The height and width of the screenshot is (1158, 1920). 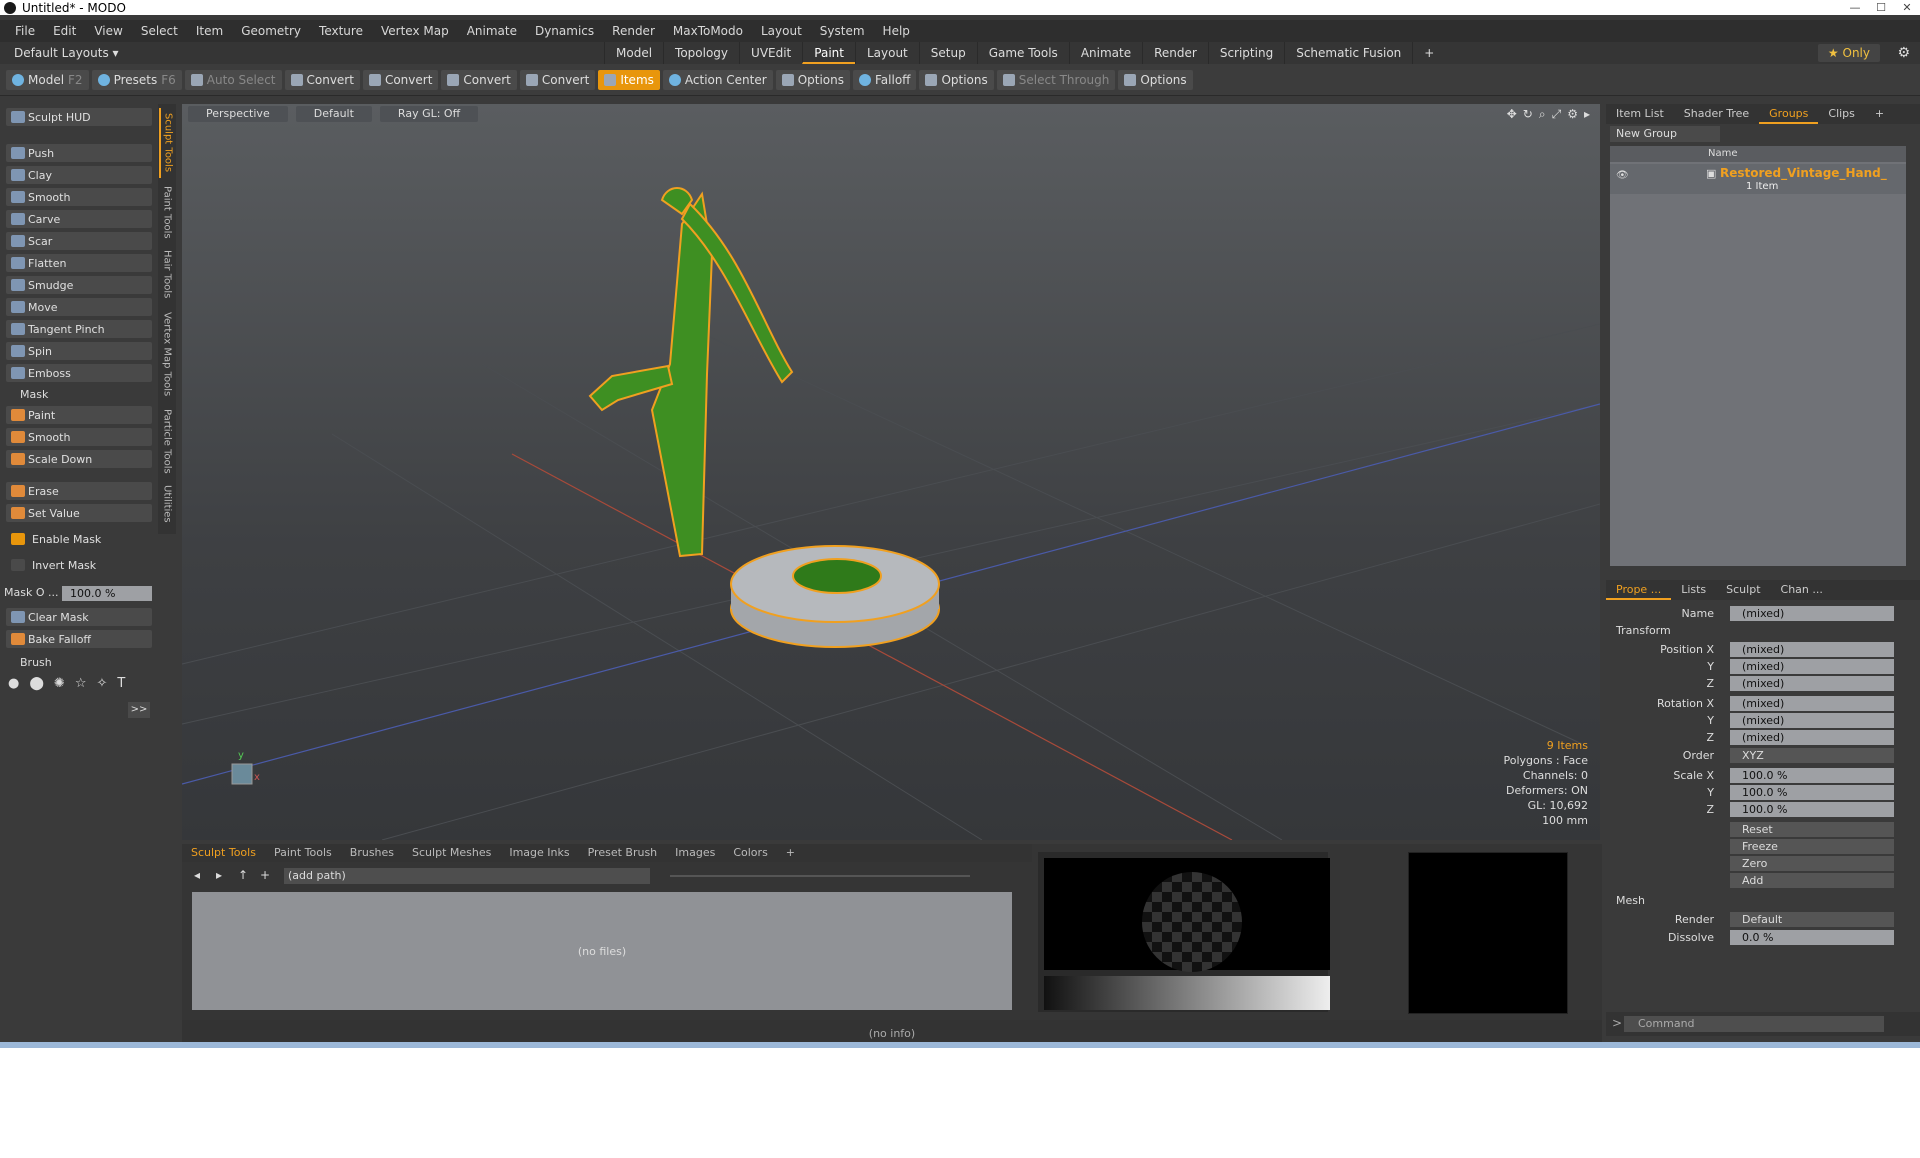 I want to click on add-path-icon: +, so click(x=265, y=875).